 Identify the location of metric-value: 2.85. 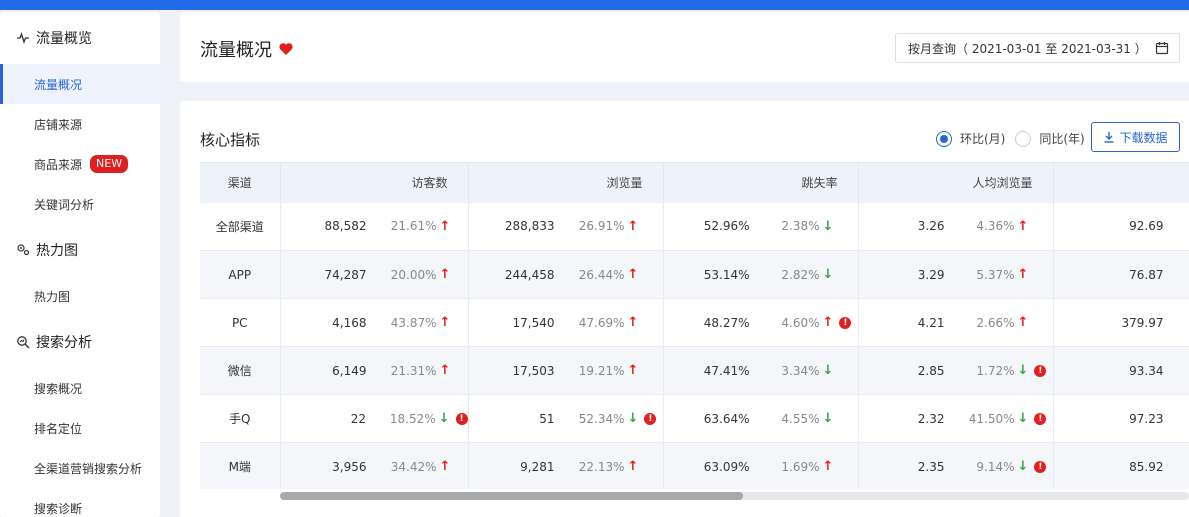
(931, 370).